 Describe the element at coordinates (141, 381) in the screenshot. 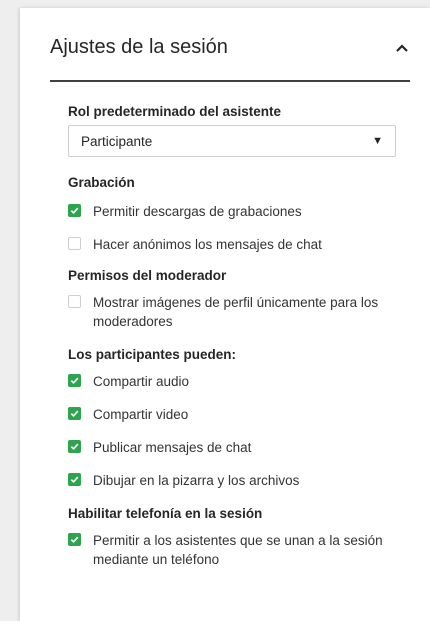

I see `option-label: Compartir audio` at that location.